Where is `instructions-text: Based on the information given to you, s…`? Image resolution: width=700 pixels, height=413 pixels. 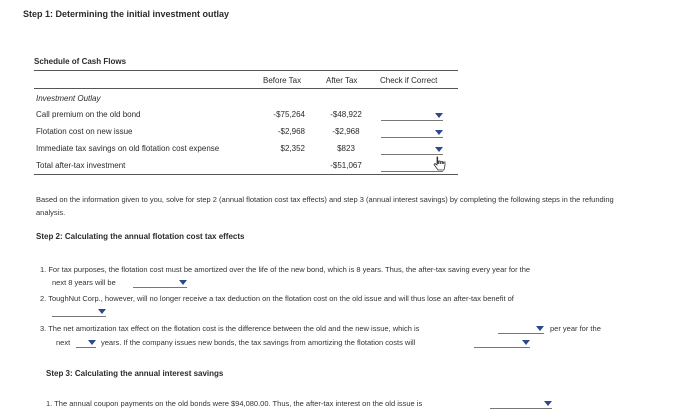
instructions-text: Based on the information given to you, s… is located at coordinates (325, 206).